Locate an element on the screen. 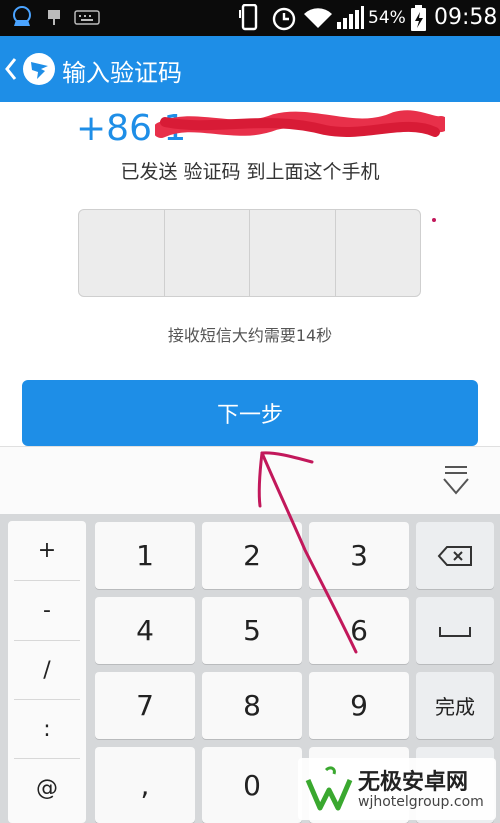  watermark-title: 无极安卓网 is located at coordinates (413, 782).